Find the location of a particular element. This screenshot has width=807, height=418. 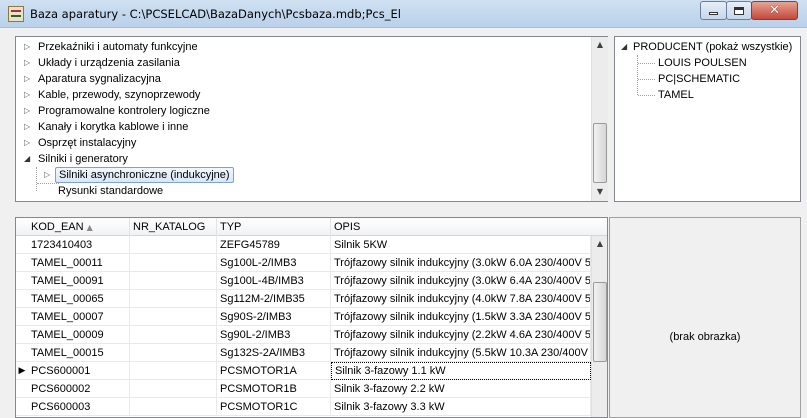

cell-kod-ean: PCS600002 is located at coordinates (79, 389).